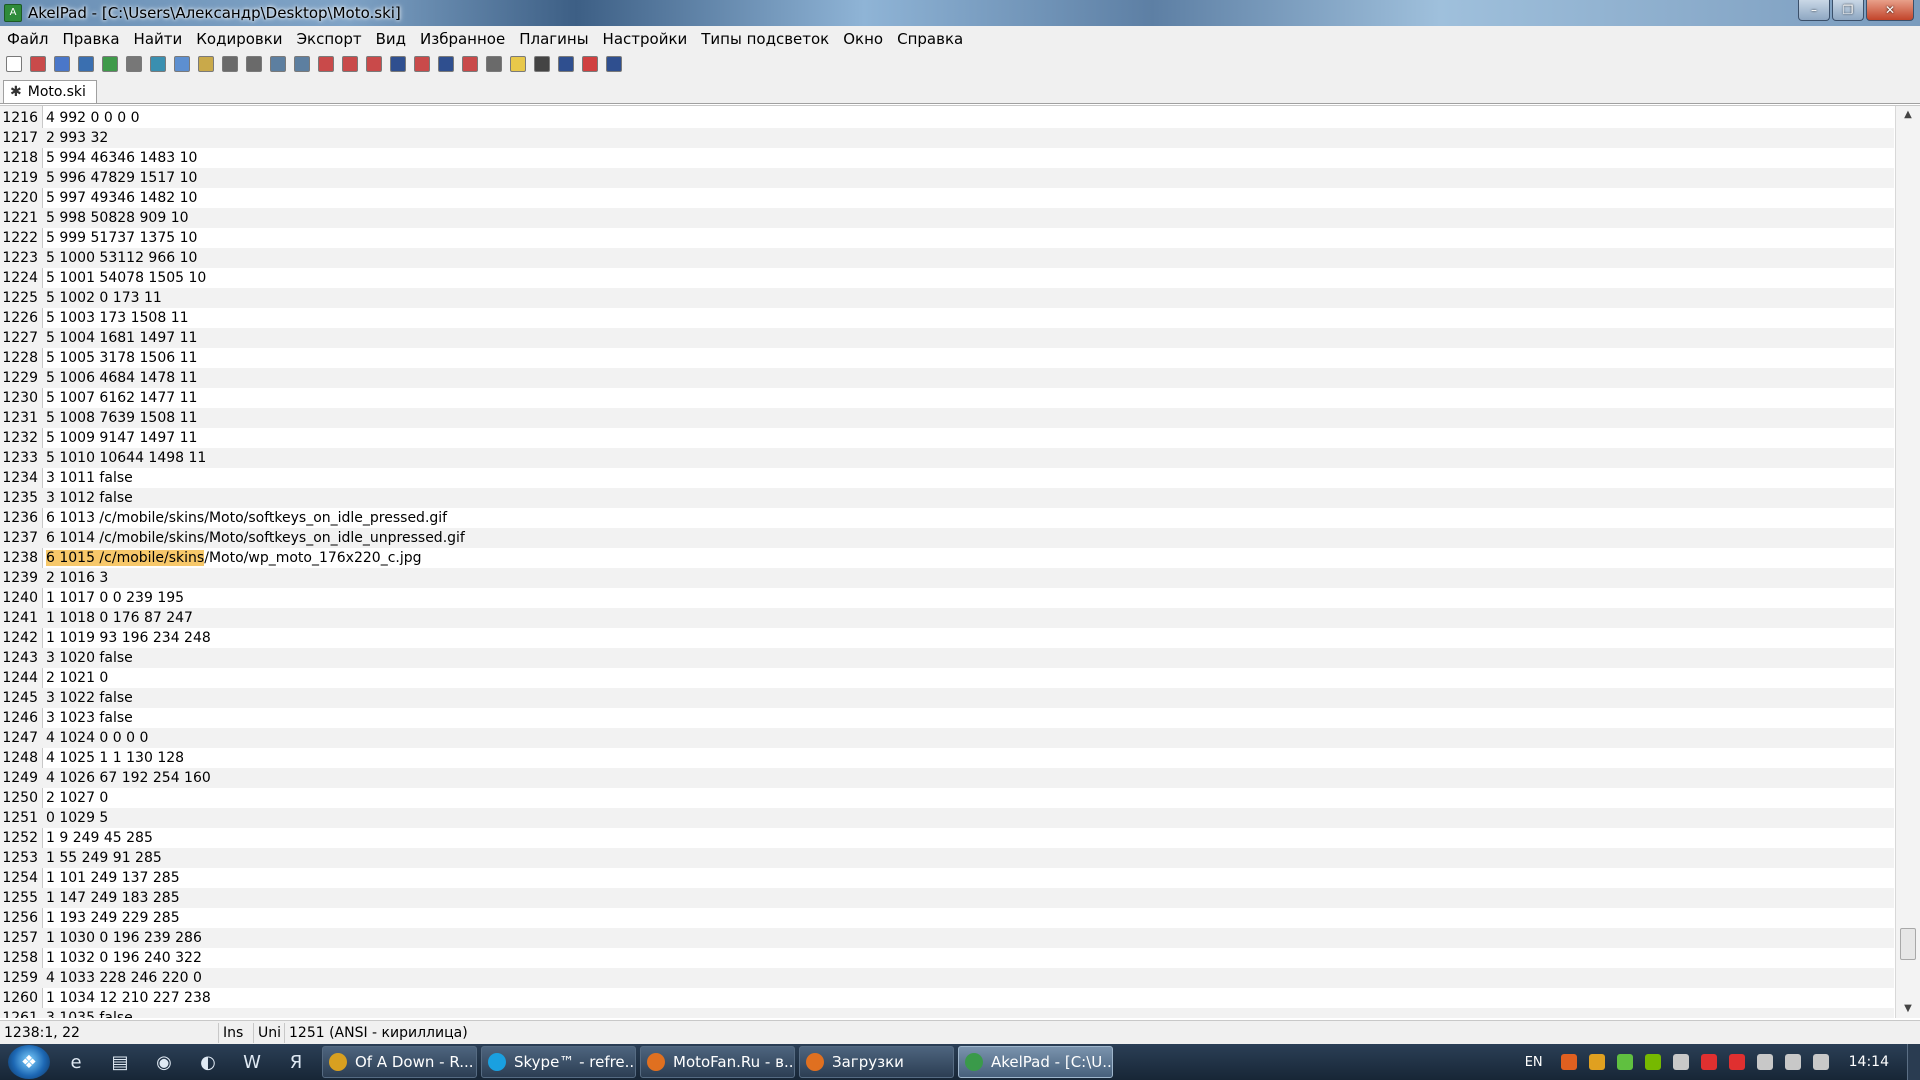  Describe the element at coordinates (296, 1062) in the screenshot. I see `yandex-icon: Я` at that location.